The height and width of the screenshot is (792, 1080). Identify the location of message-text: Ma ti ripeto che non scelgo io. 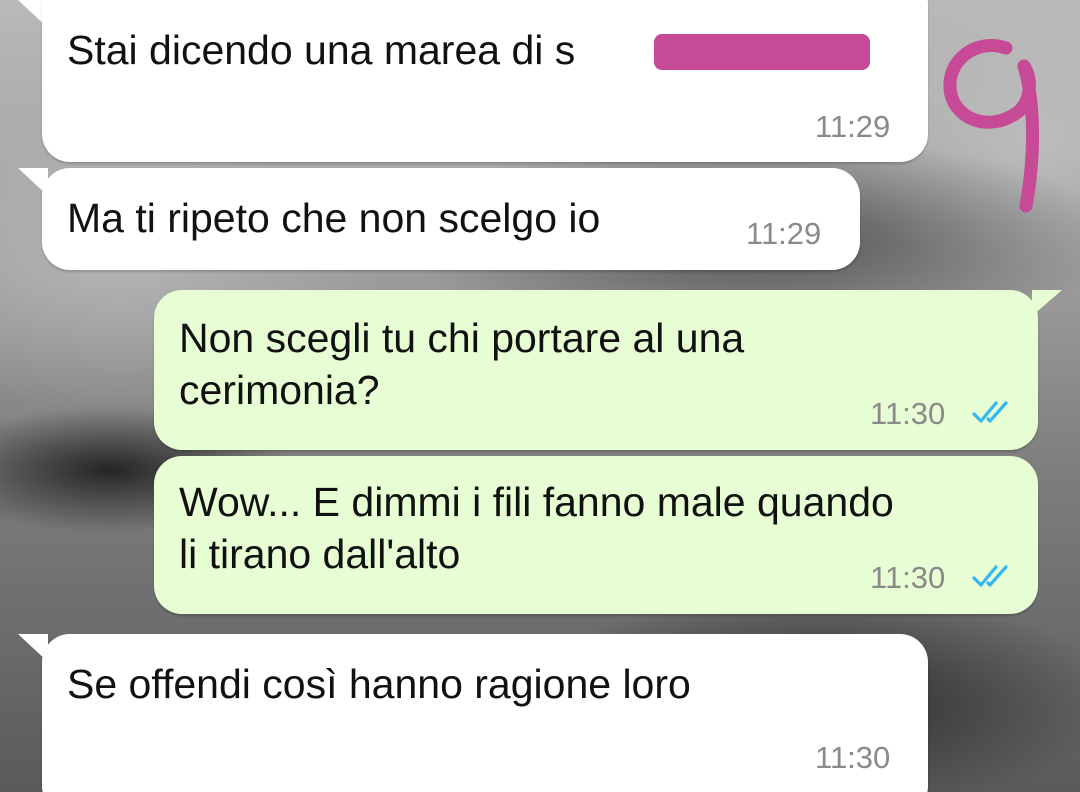
(334, 218).